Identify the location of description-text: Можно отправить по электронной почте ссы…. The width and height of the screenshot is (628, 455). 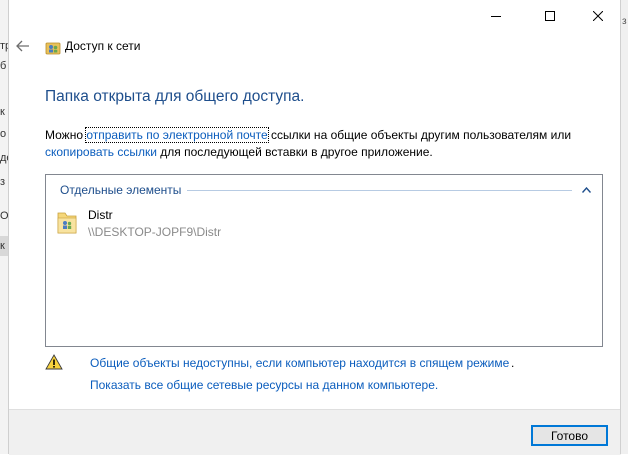
(325, 144).